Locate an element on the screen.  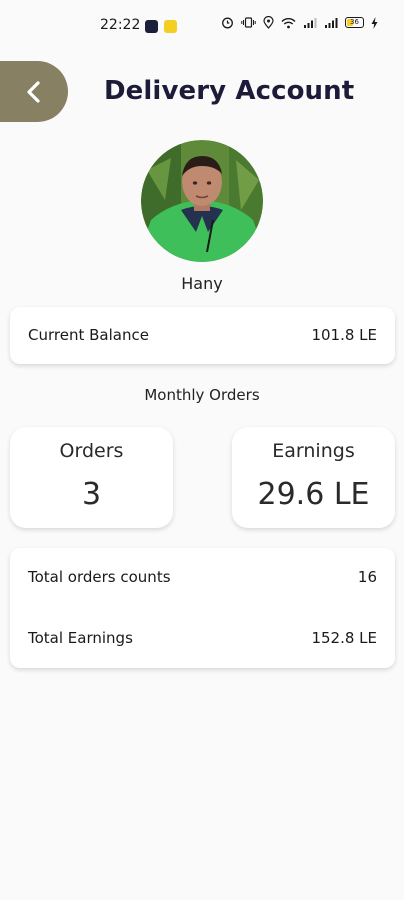
charging-icon is located at coordinates (374, 22).